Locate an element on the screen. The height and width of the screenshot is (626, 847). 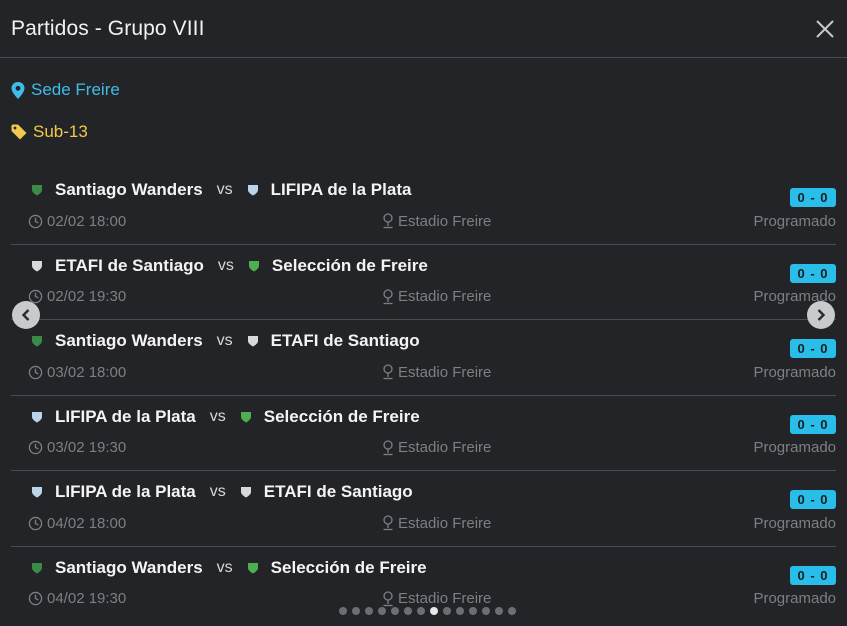
chevron-right-icon is located at coordinates (821, 315).